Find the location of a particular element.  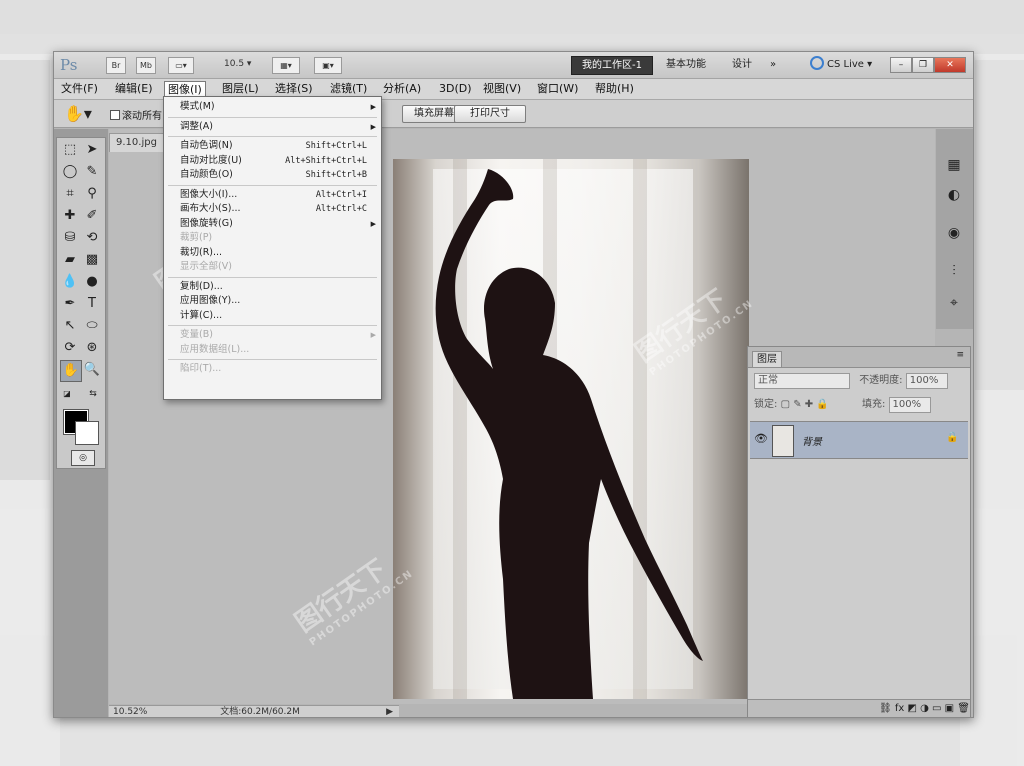

zoom-icon: 🔍 is located at coordinates (92, 370).